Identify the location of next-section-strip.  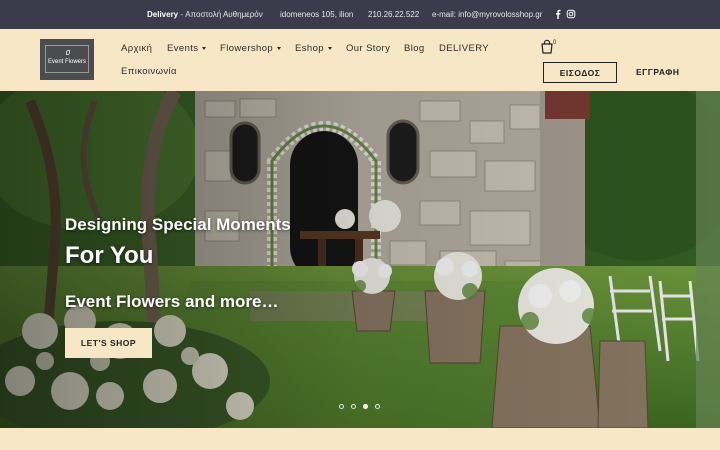
(360, 439).